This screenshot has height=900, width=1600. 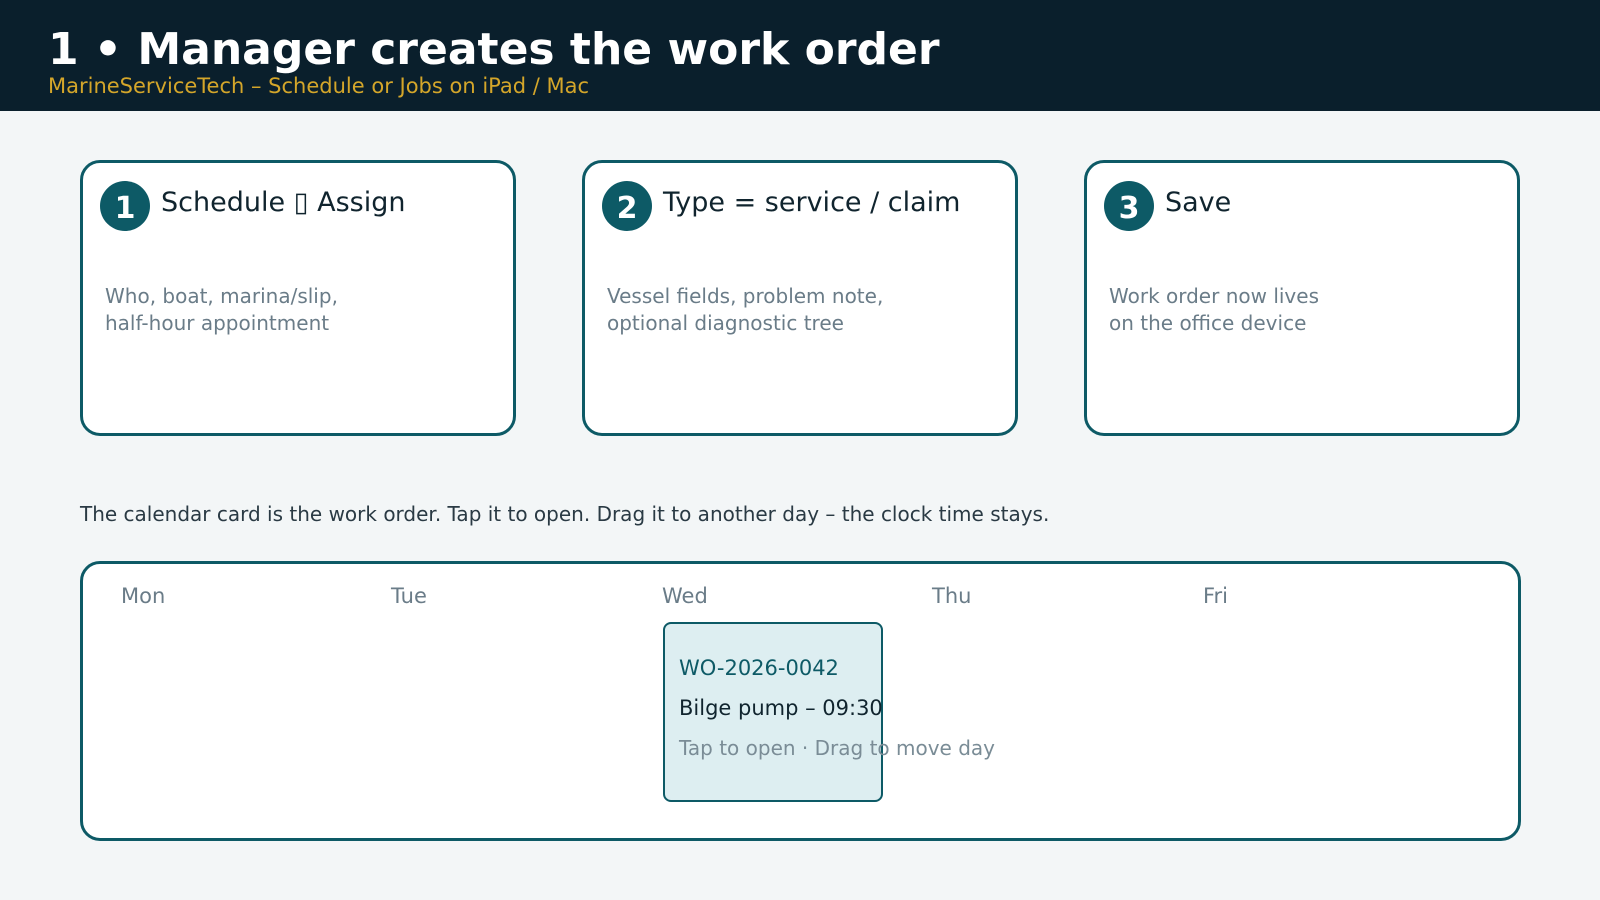 What do you see at coordinates (837, 748) in the screenshot?
I see `work-order-hint: Tap to open · Drag to move day` at bounding box center [837, 748].